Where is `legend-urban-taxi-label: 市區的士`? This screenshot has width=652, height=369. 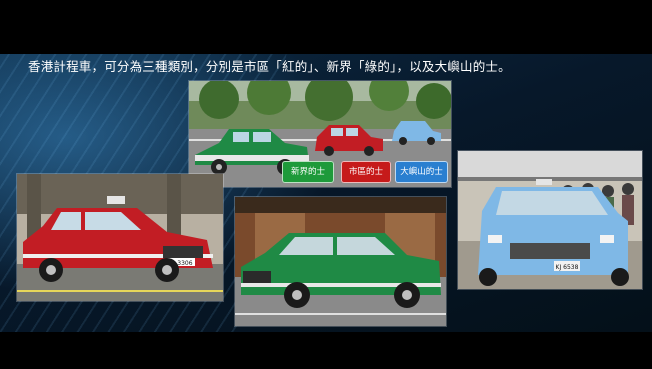
legend-urban-taxi-label: 市區的士 is located at coordinates (366, 172).